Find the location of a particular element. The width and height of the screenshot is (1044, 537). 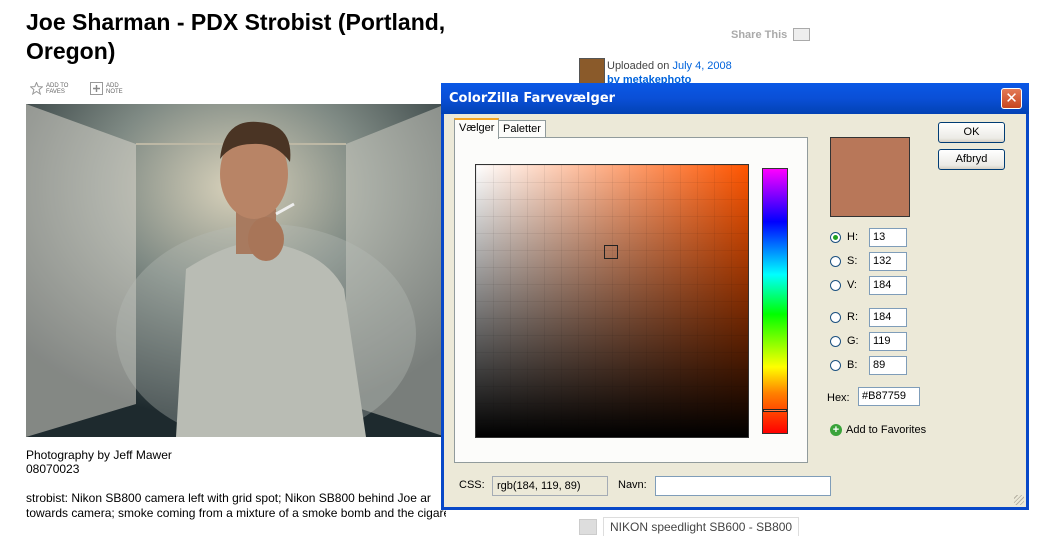

color-cursor is located at coordinates (611, 252).